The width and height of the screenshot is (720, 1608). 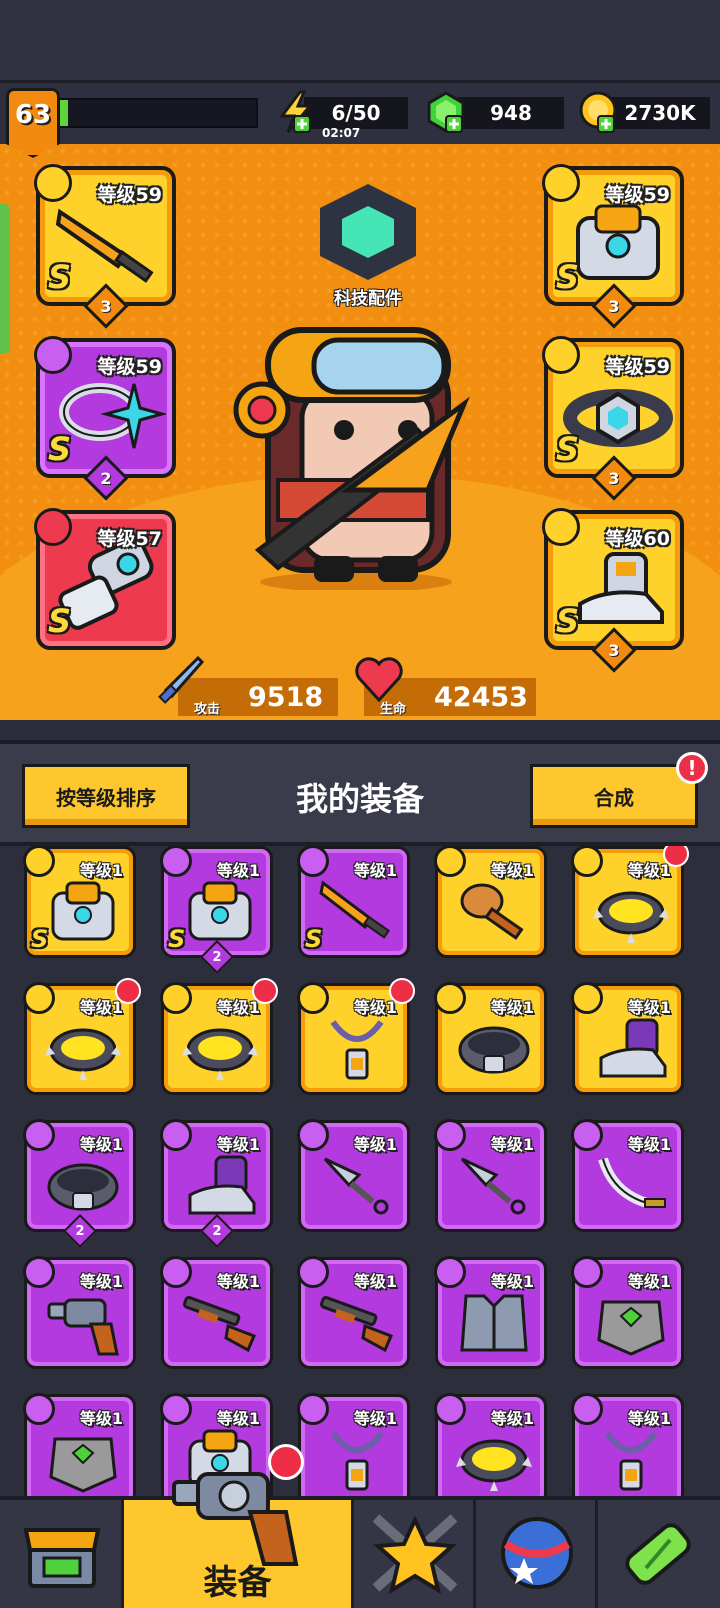 I want to click on nav-tab-evolve, so click(x=659, y=1554).